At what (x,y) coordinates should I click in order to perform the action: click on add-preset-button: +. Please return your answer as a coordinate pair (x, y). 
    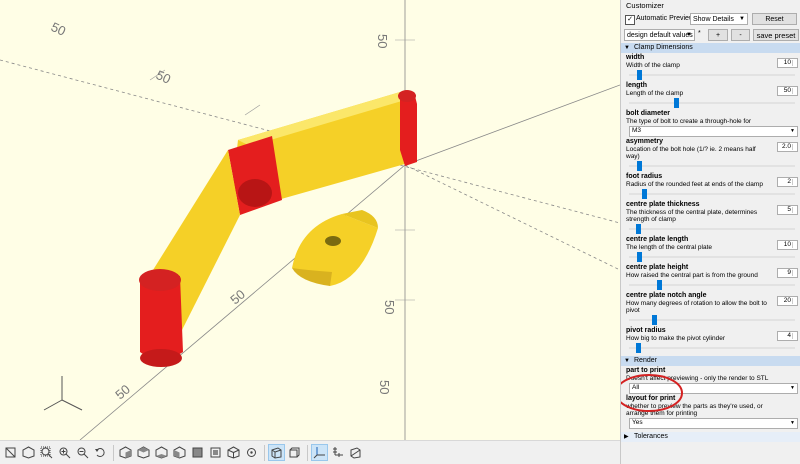
    Looking at the image, I should click on (718, 35).